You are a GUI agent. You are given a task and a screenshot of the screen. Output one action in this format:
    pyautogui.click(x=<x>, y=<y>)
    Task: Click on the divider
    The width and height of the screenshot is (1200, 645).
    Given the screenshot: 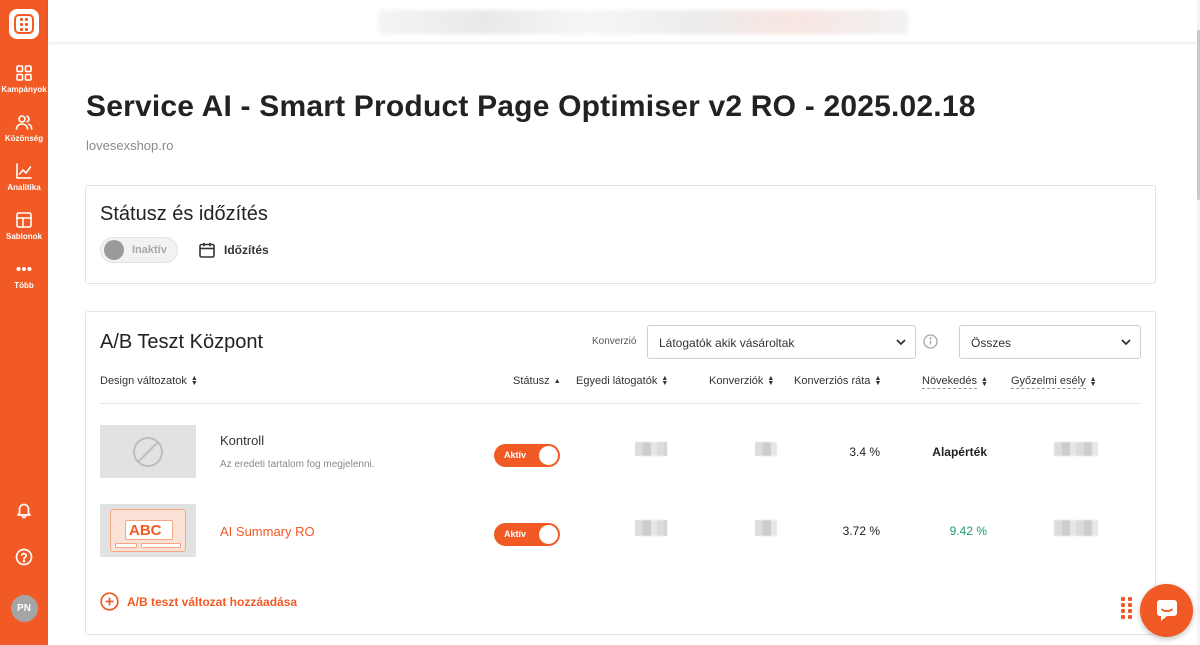 What is the action you would take?
    pyautogui.click(x=620, y=403)
    